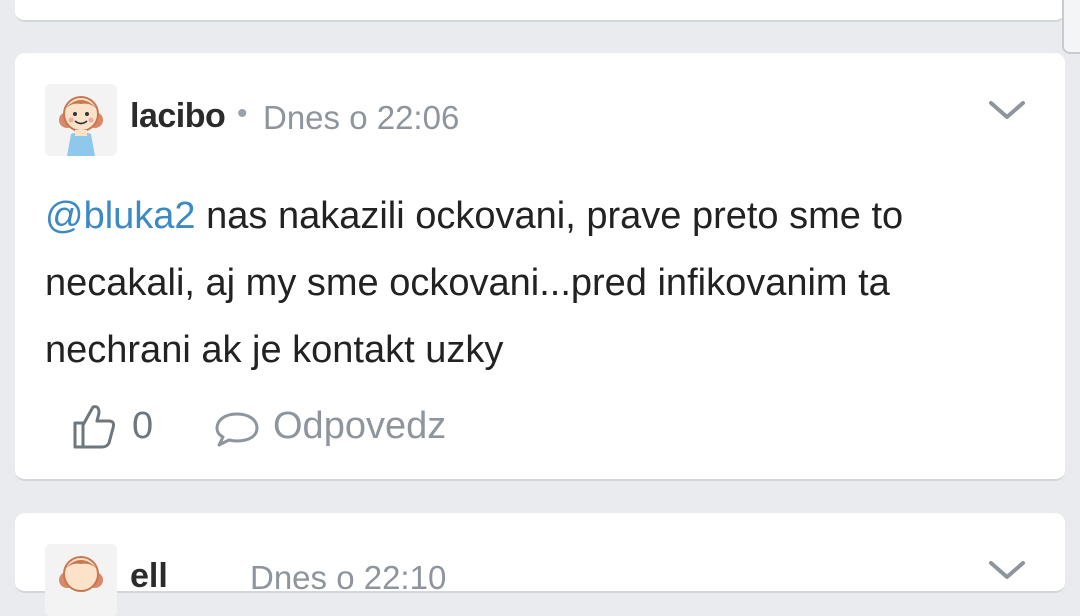 The width and height of the screenshot is (1080, 616). I want to click on mention-link: @bluka2, so click(120, 216).